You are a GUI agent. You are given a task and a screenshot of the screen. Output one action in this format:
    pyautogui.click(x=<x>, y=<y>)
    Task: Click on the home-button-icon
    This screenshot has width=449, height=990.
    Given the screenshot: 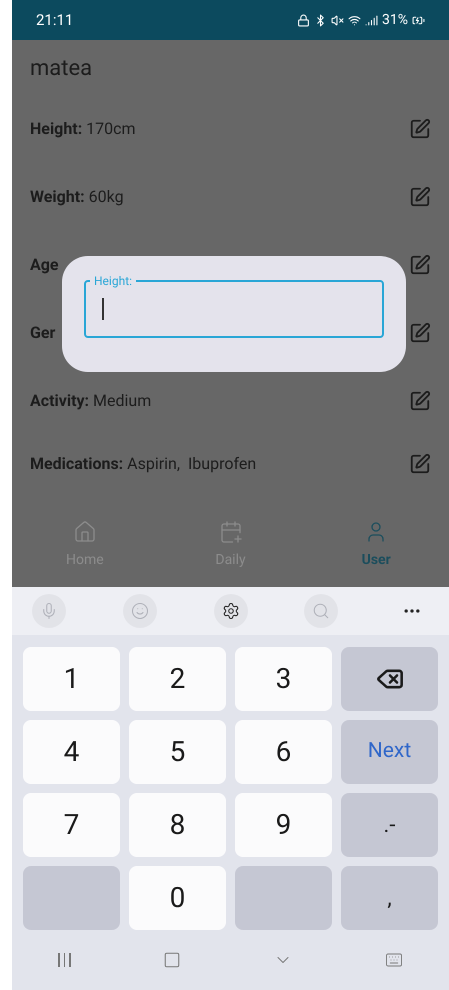 What is the action you would take?
    pyautogui.click(x=171, y=960)
    